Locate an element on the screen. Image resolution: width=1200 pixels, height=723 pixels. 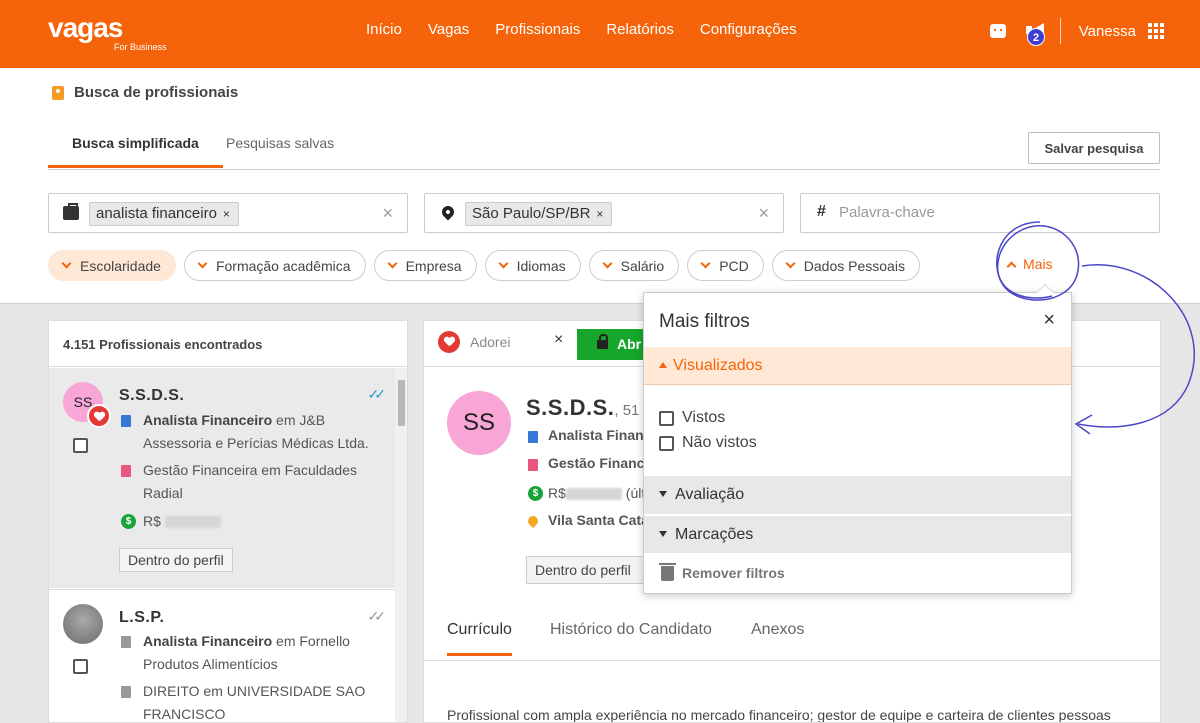
nav-inicio: Início is located at coordinates (384, 29).